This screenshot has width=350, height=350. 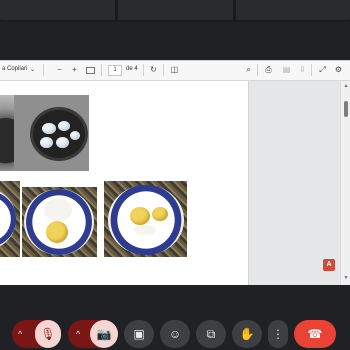 I want to click on present-screen-button: ▣, so click(x=139, y=334).